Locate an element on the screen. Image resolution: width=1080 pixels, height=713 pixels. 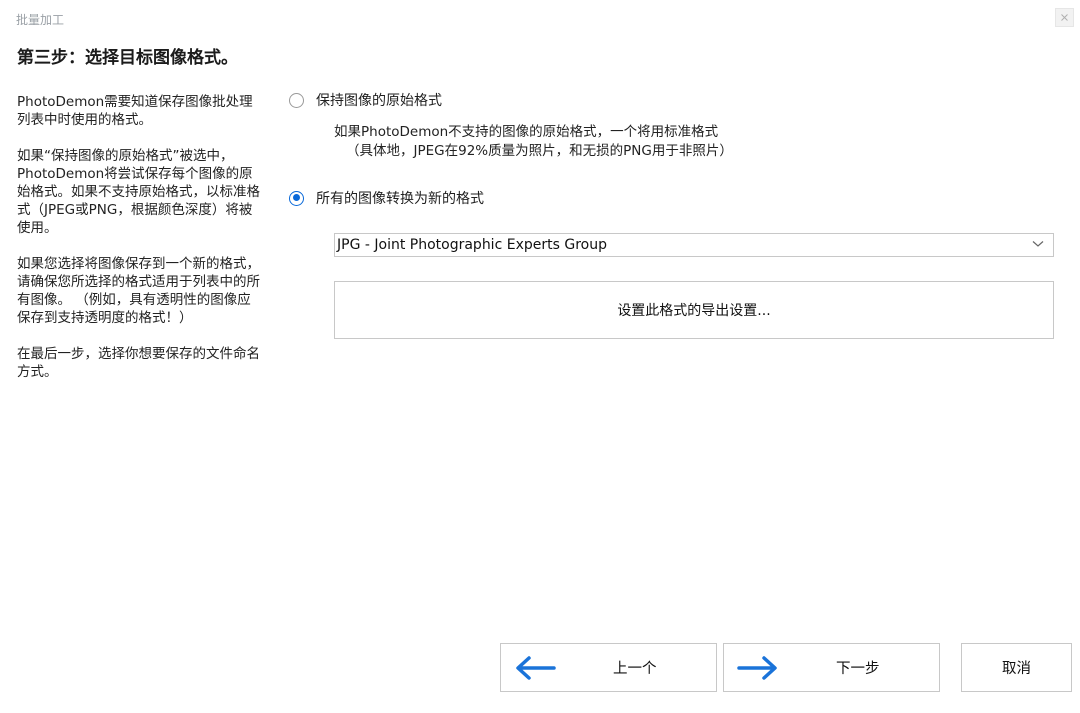
title-bar: 批量加工 is located at coordinates (540, 17).